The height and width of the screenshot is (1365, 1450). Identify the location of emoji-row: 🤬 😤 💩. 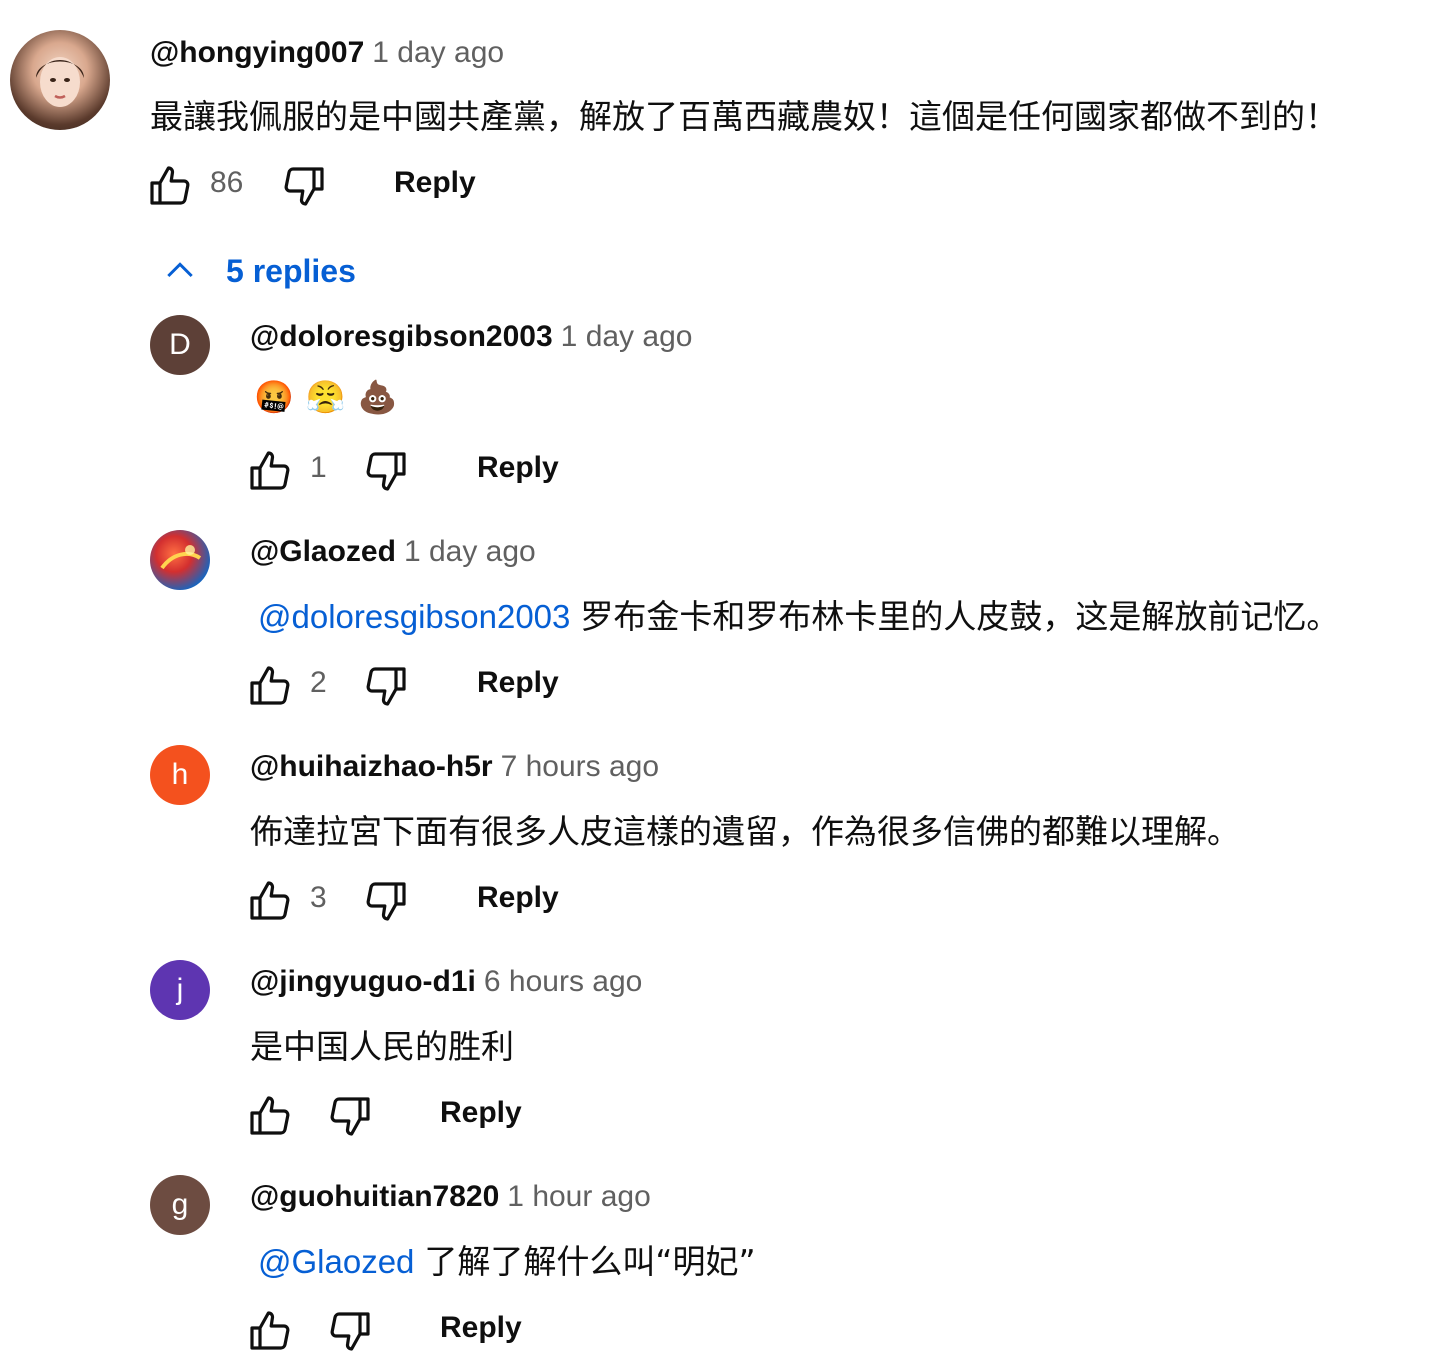
(326, 397).